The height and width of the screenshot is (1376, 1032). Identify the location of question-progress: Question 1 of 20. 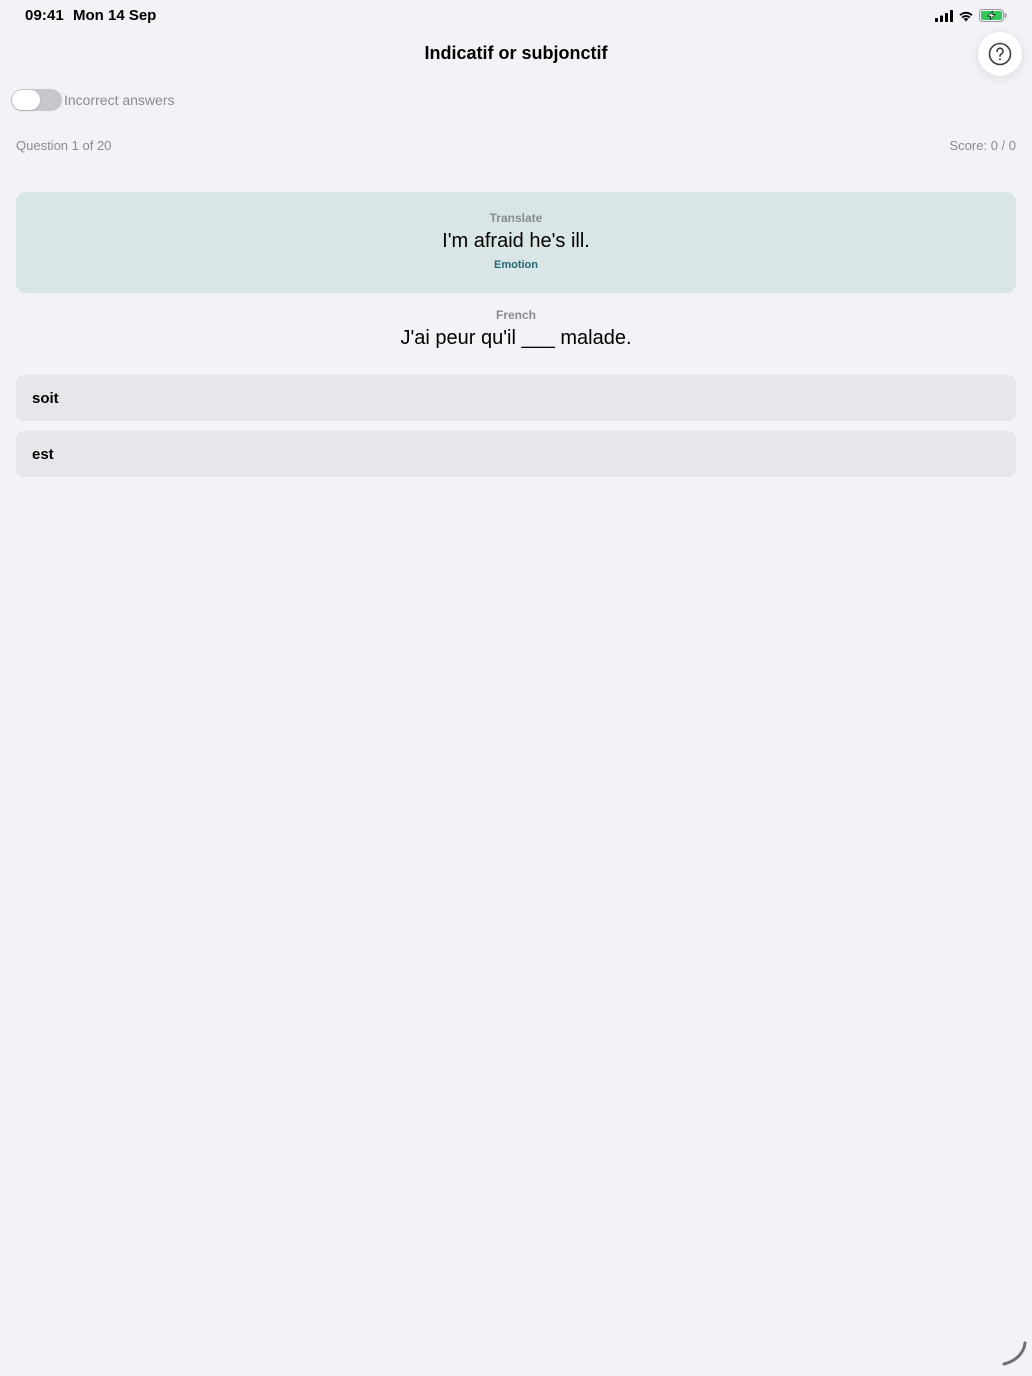
(64, 145).